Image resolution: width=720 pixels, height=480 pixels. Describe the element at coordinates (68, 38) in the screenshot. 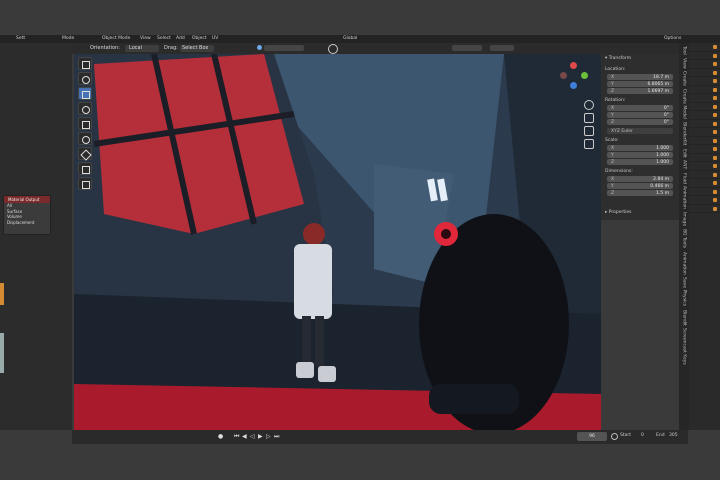

I see `menu-item: Mode` at that location.